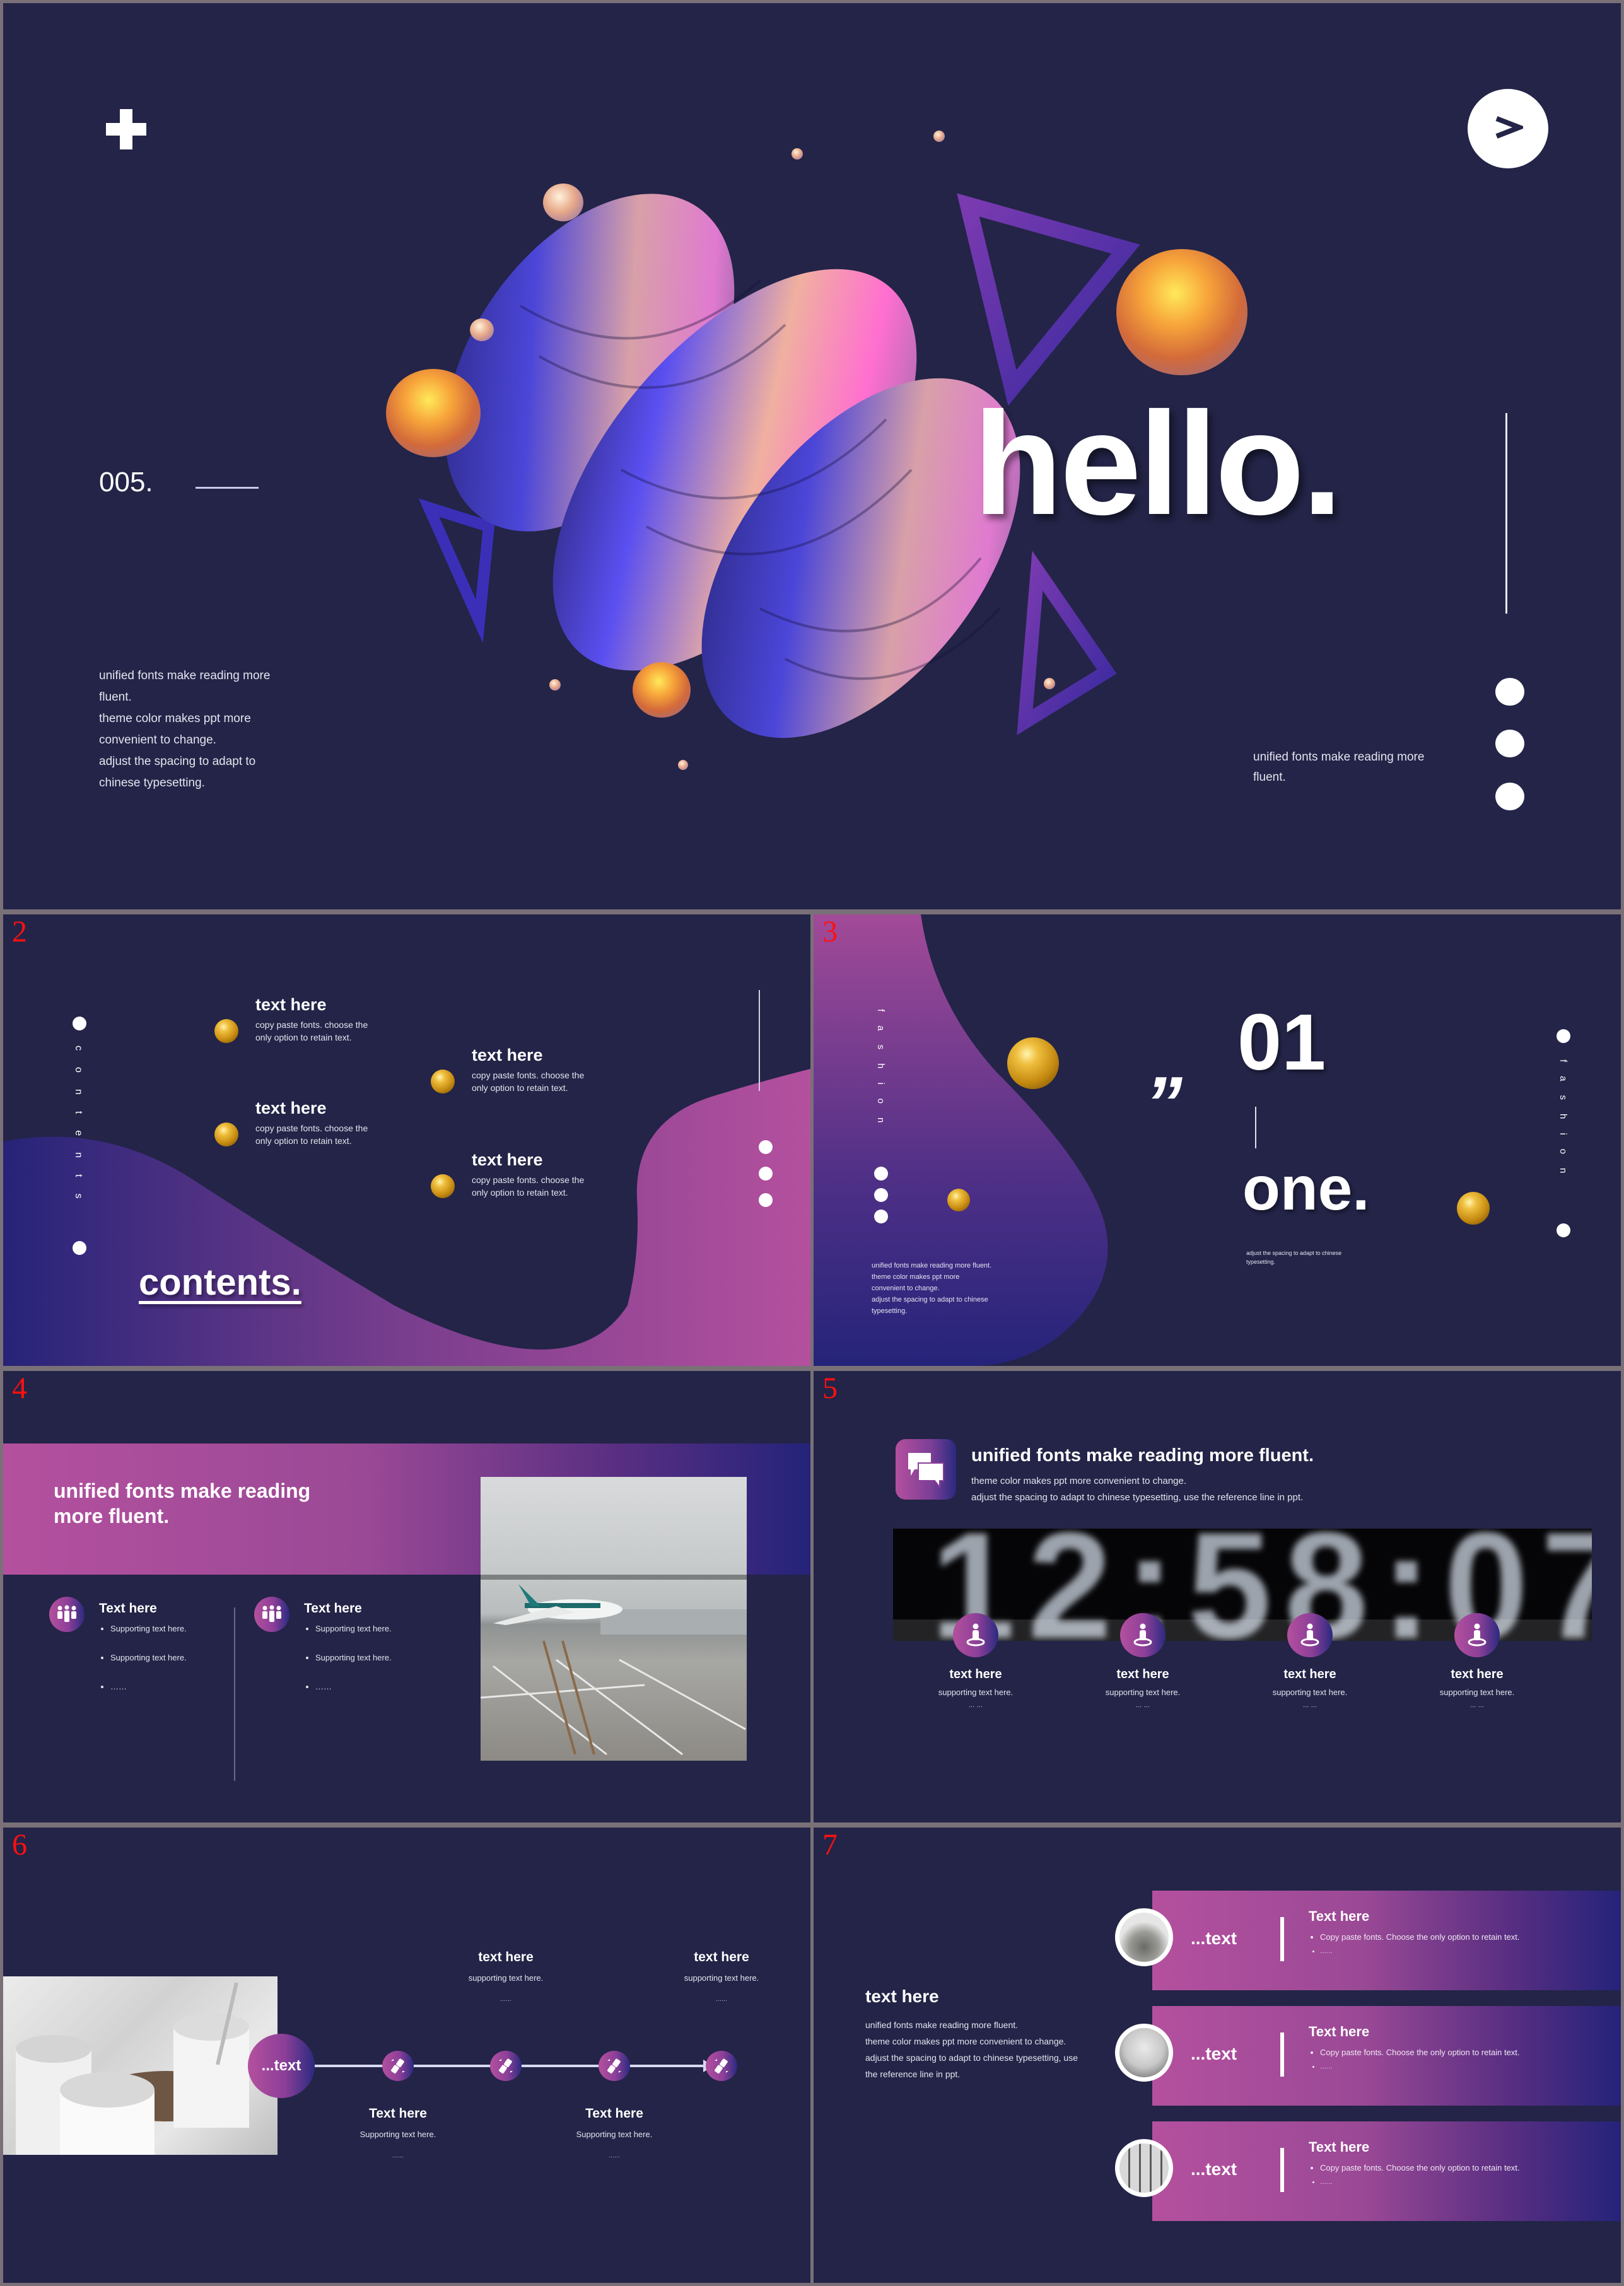  I want to click on plus-icon, so click(126, 129).